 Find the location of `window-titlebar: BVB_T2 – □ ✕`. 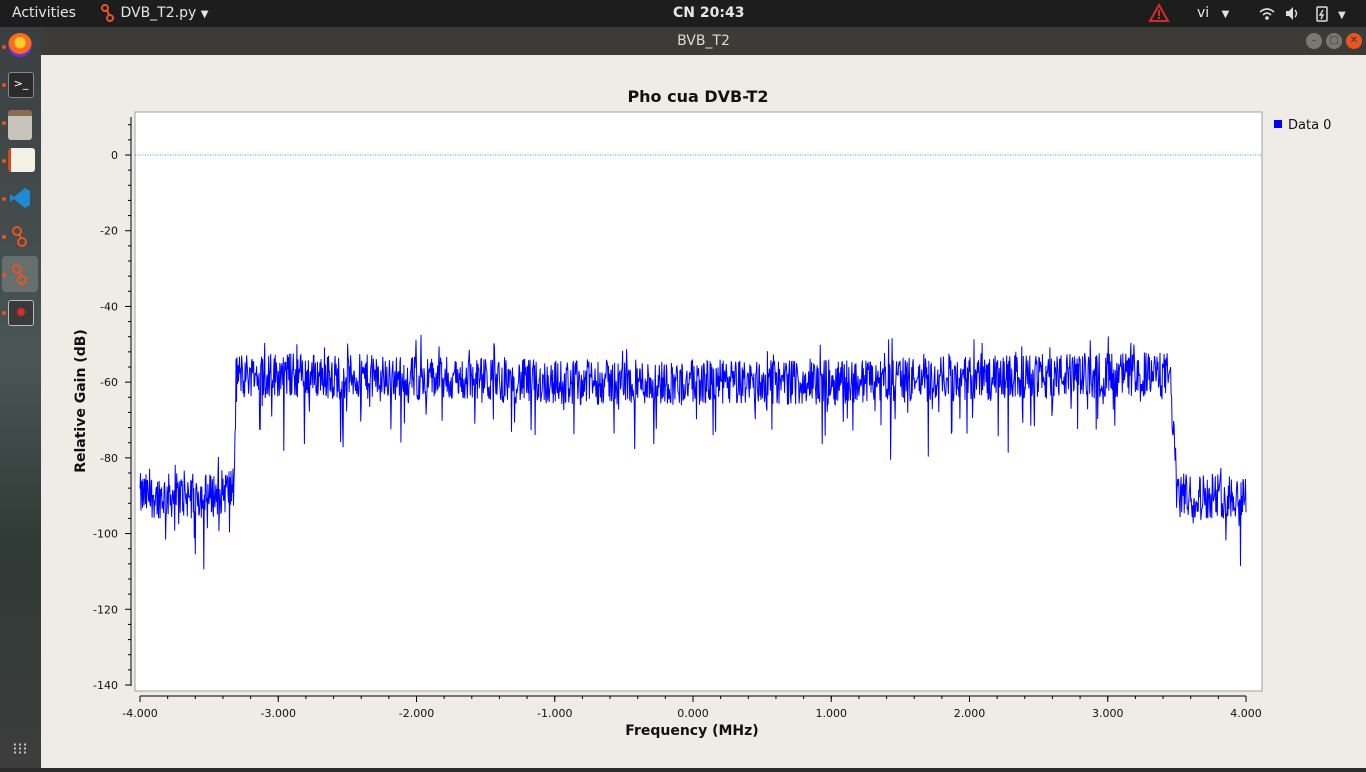

window-titlebar: BVB_T2 – □ ✕ is located at coordinates (703, 41).